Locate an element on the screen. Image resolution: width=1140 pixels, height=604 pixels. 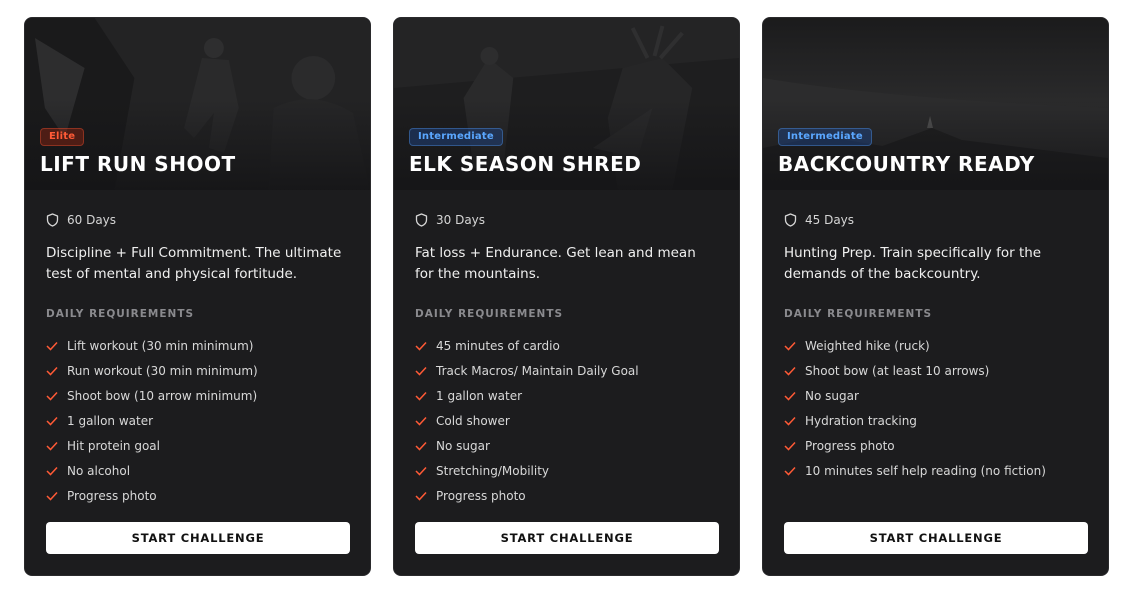
challenge-title: ELK SEASON SHRED is located at coordinates (525, 164).